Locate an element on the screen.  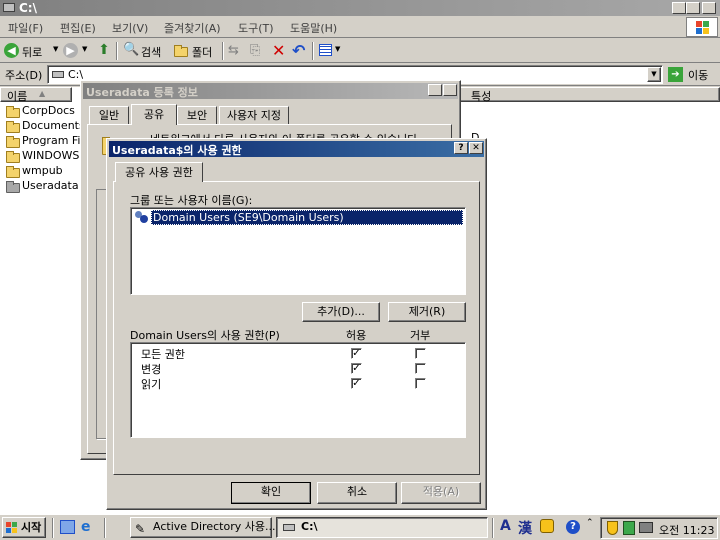
help-icon: ? is located at coordinates (573, 527).